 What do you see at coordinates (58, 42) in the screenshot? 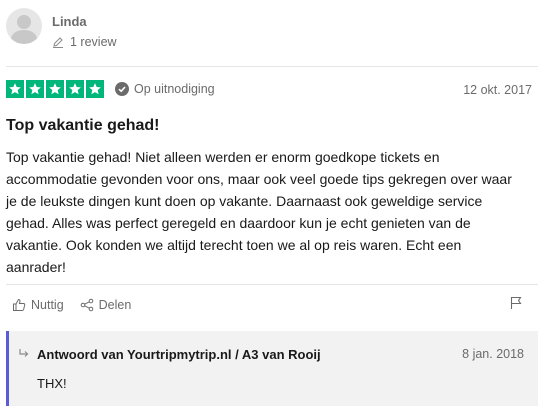
I see `pen-icon` at bounding box center [58, 42].